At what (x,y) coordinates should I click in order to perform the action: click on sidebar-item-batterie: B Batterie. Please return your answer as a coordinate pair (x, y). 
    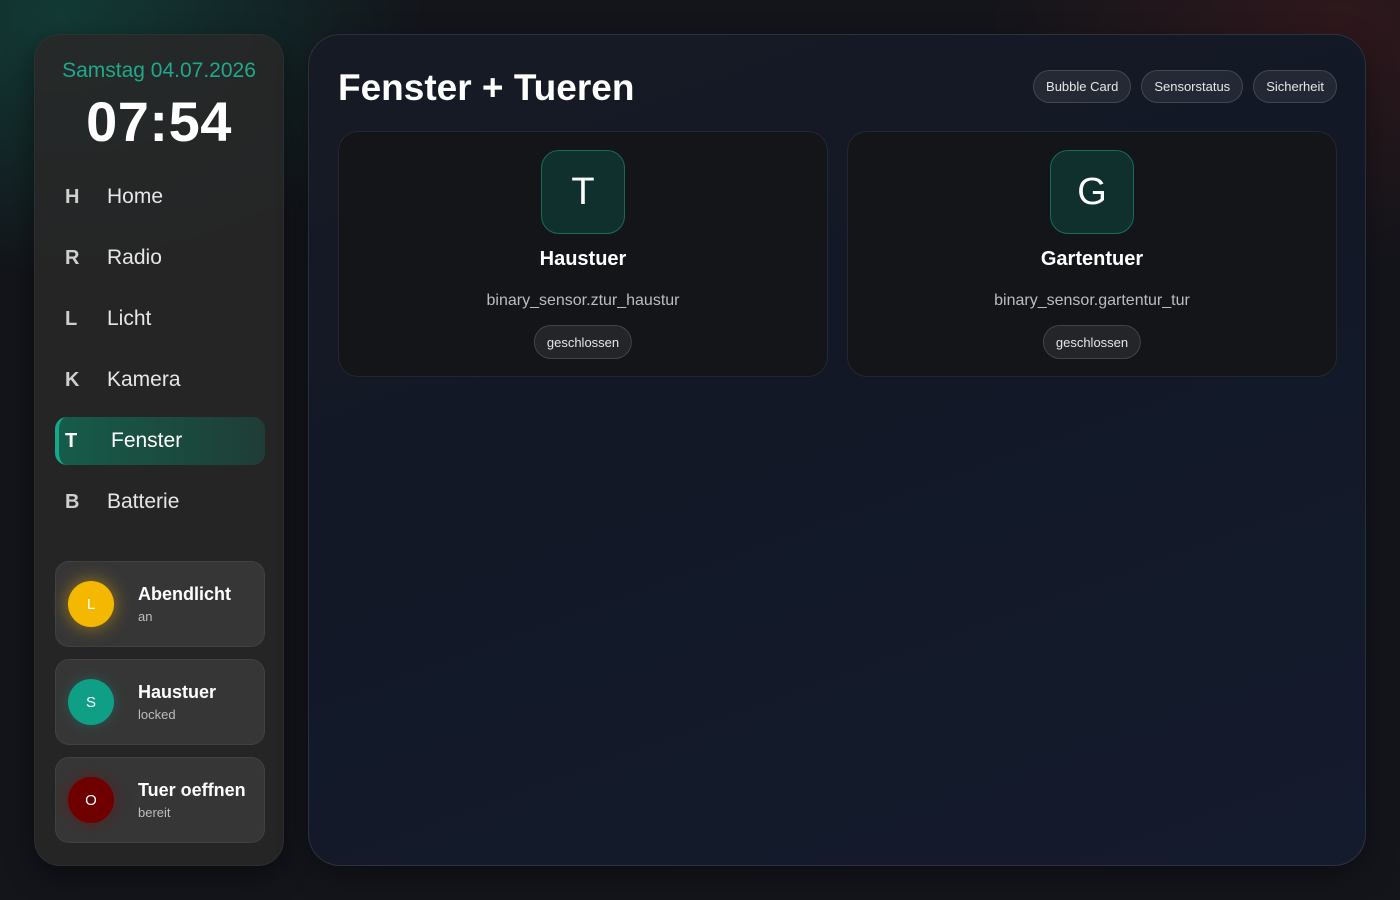
    Looking at the image, I should click on (160, 502).